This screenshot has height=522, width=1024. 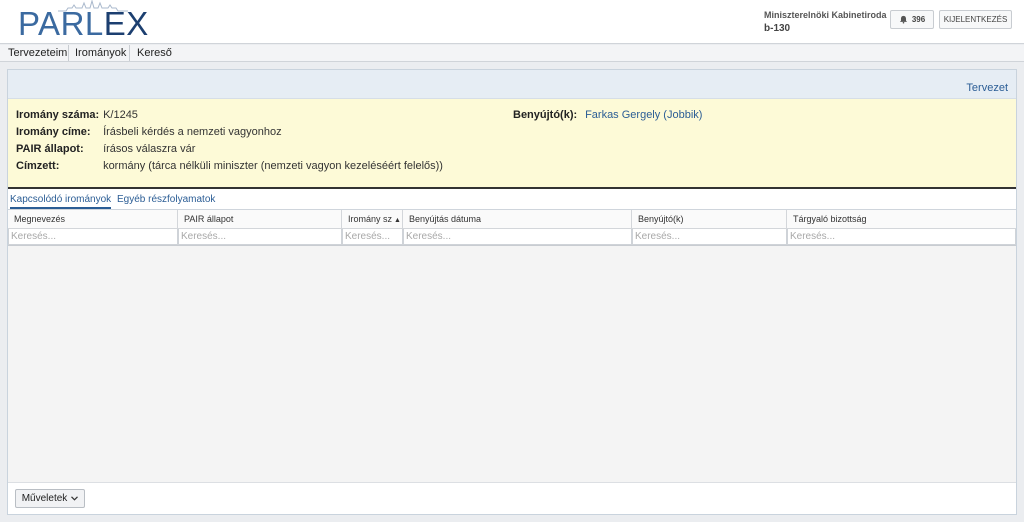 I want to click on pair-status-label: PAIR állapot:, so click(x=50, y=149).